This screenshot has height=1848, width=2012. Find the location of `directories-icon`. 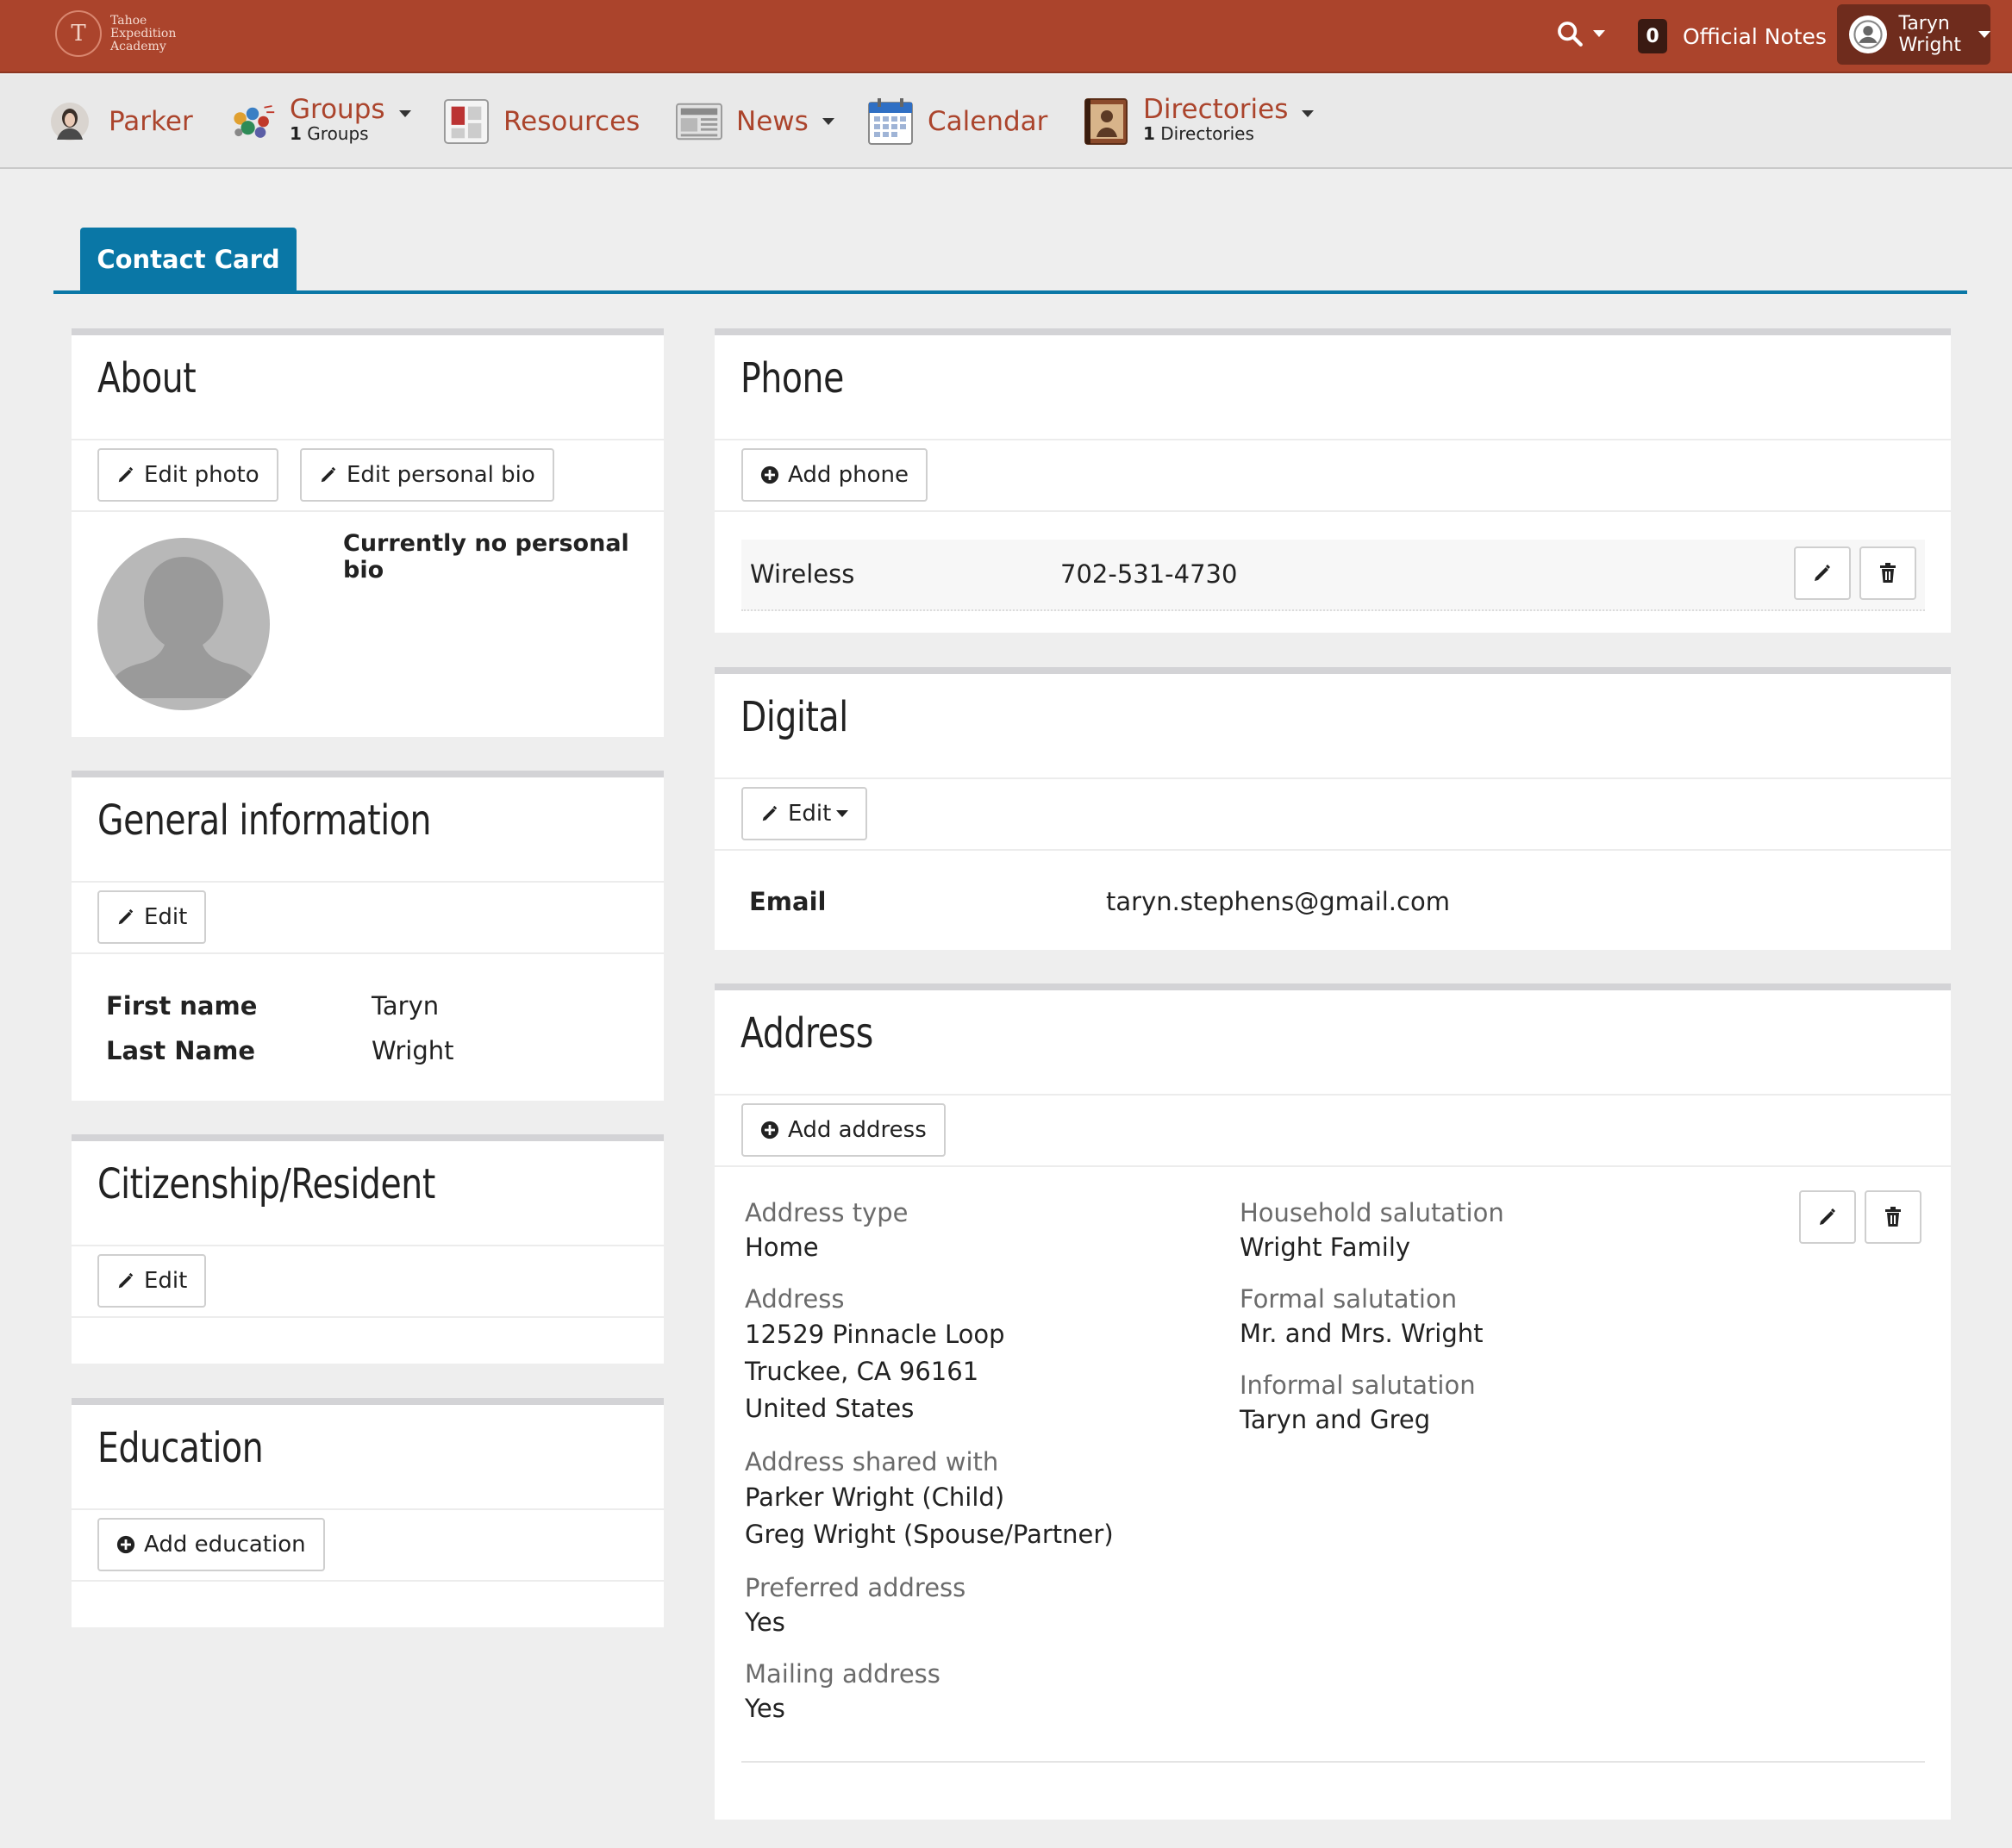

directories-icon is located at coordinates (1106, 122).